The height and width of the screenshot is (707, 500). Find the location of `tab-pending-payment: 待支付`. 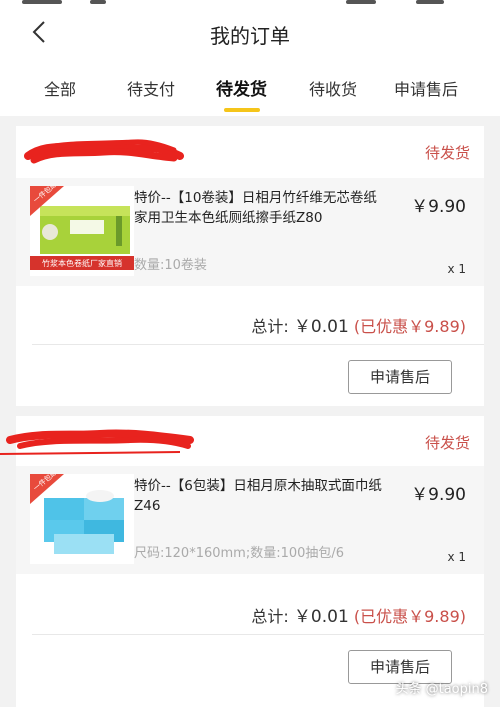

tab-pending-payment: 待支付 is located at coordinates (151, 88).